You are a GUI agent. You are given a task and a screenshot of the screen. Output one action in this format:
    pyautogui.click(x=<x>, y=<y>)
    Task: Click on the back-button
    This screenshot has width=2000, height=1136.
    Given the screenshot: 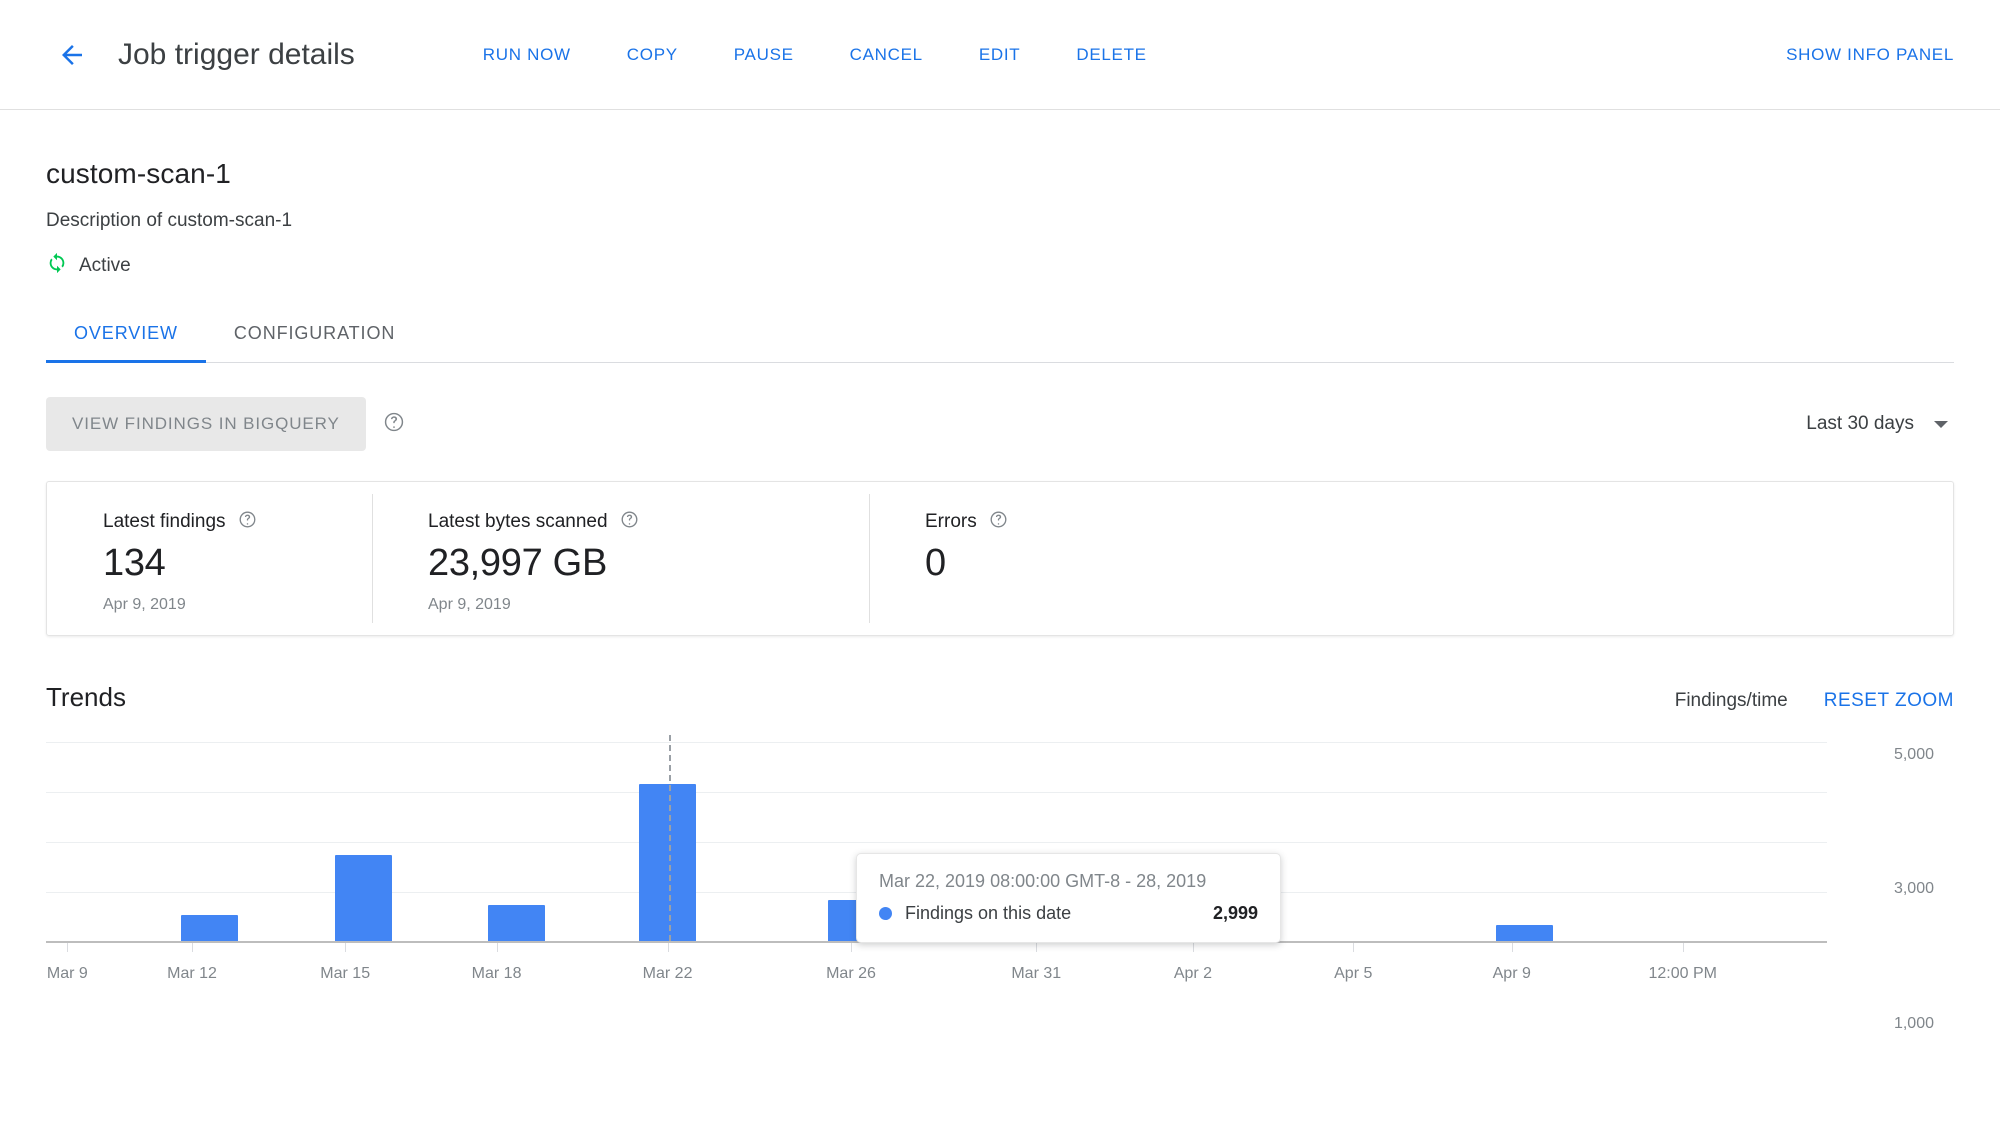 What is the action you would take?
    pyautogui.click(x=72, y=55)
    